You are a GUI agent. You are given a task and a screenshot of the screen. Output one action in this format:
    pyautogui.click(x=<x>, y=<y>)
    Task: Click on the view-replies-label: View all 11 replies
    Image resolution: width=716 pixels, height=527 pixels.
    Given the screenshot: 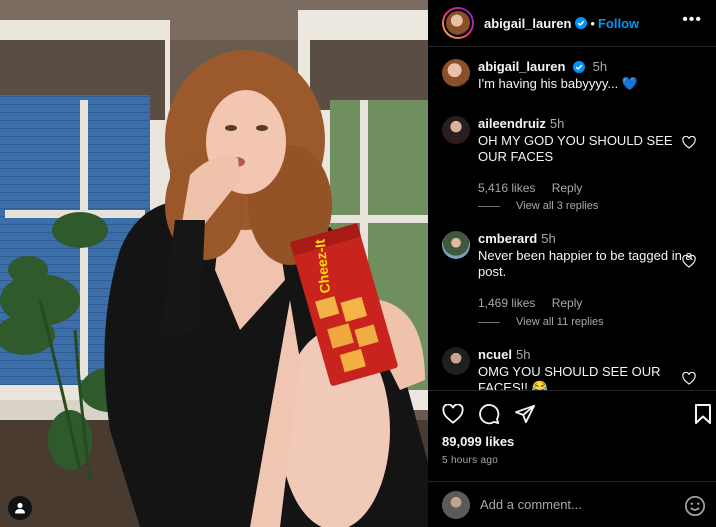 What is the action you would take?
    pyautogui.click(x=560, y=322)
    